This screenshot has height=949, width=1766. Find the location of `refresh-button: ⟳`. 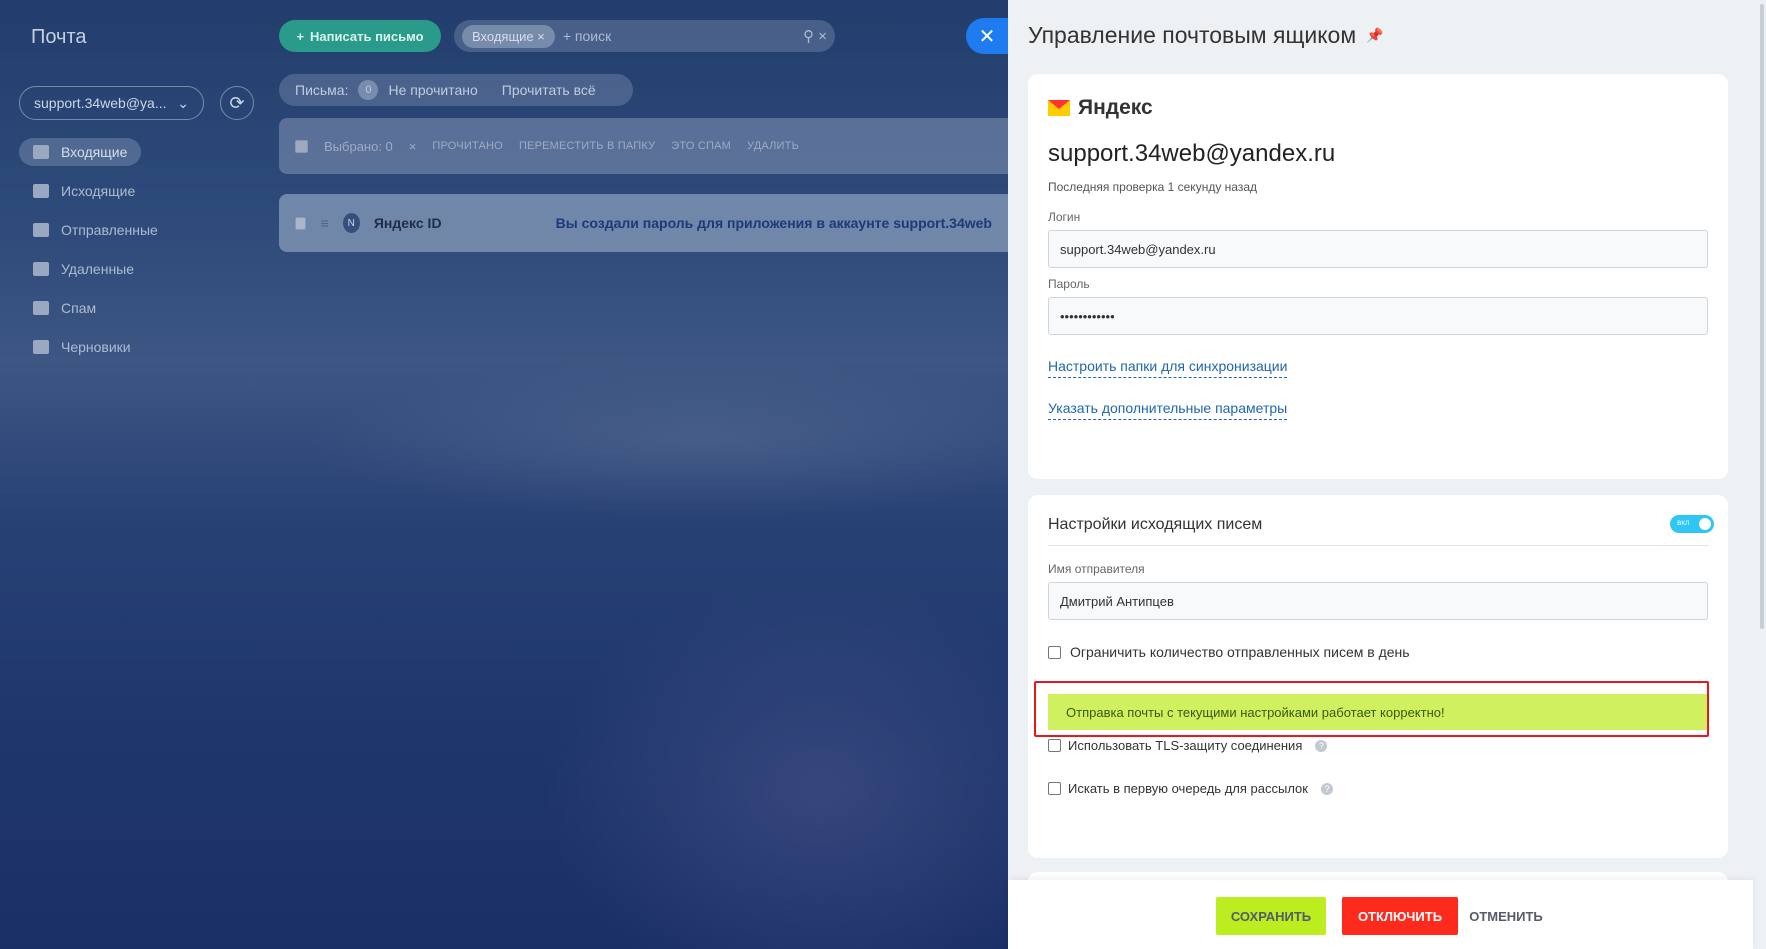

refresh-button: ⟳ is located at coordinates (237, 103).